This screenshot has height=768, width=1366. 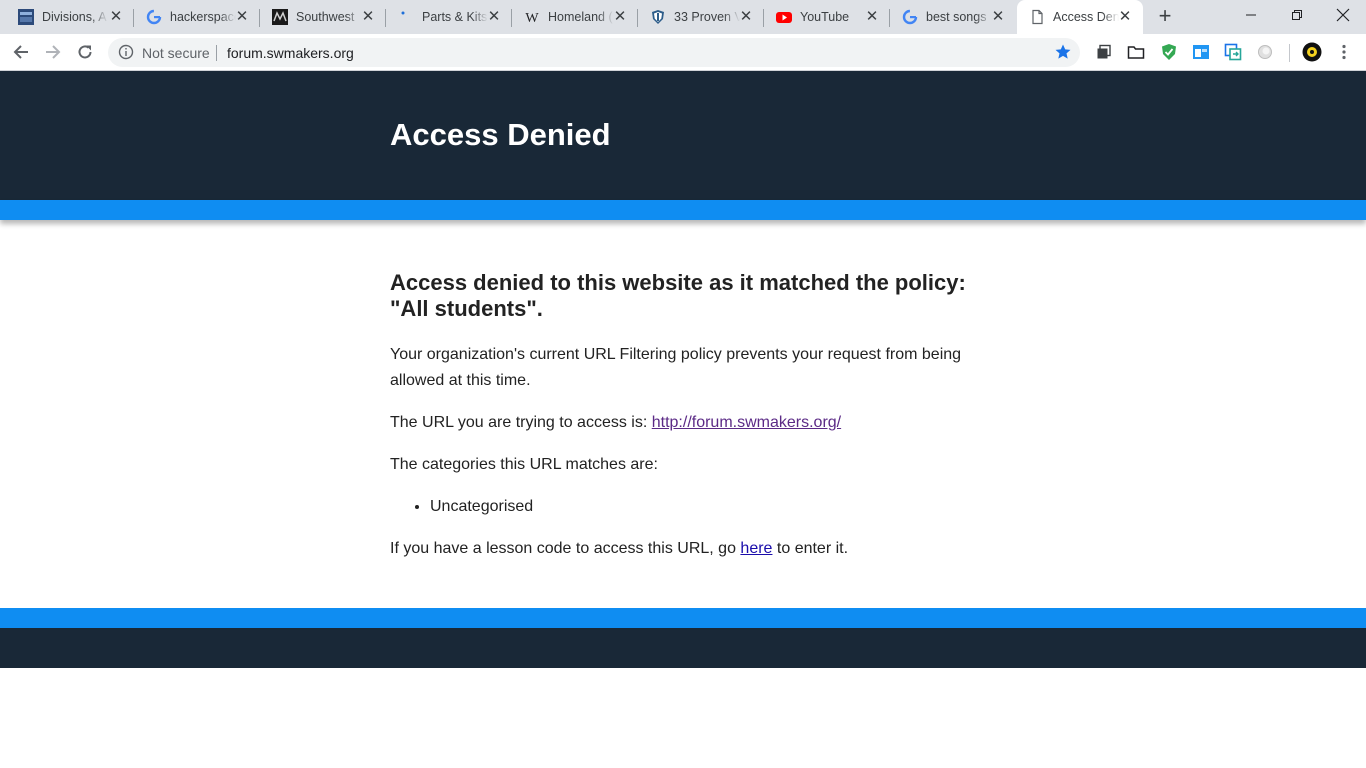 I want to click on tab-hackerspace: hackerspace ✕, so click(x=197, y=17).